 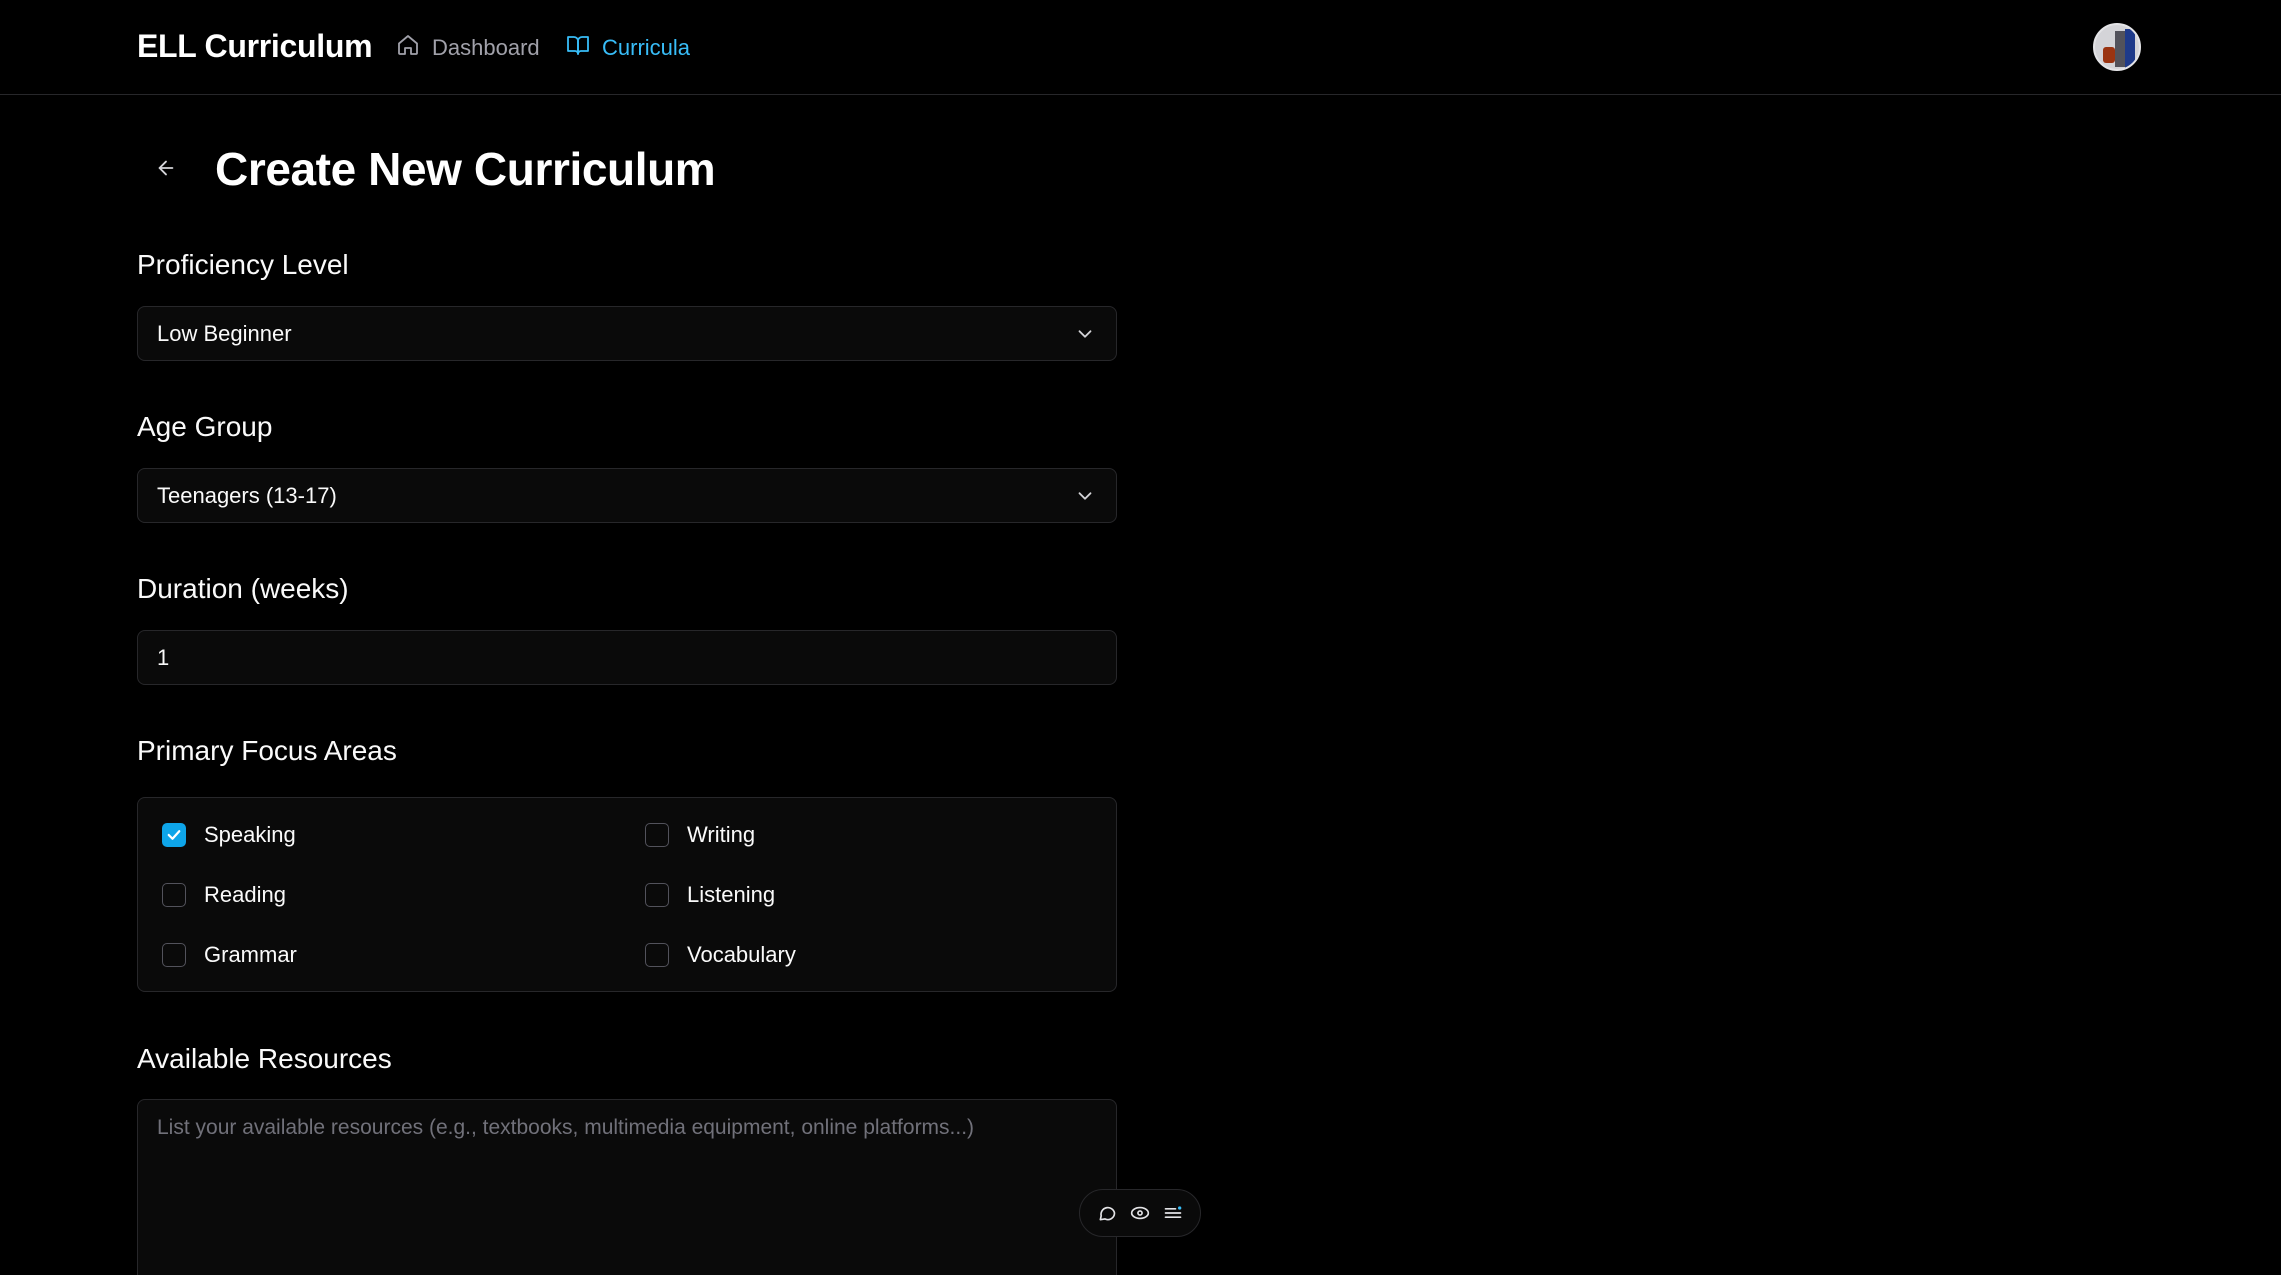 What do you see at coordinates (408, 48) in the screenshot?
I see `home-icon` at bounding box center [408, 48].